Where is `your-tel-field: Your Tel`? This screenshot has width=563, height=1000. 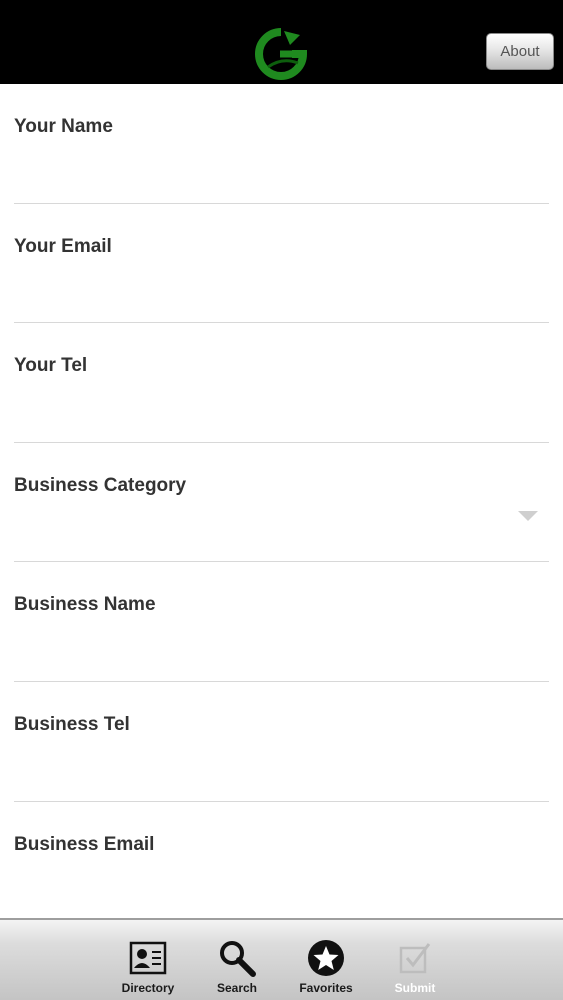
your-tel-field: Your Tel is located at coordinates (281, 383).